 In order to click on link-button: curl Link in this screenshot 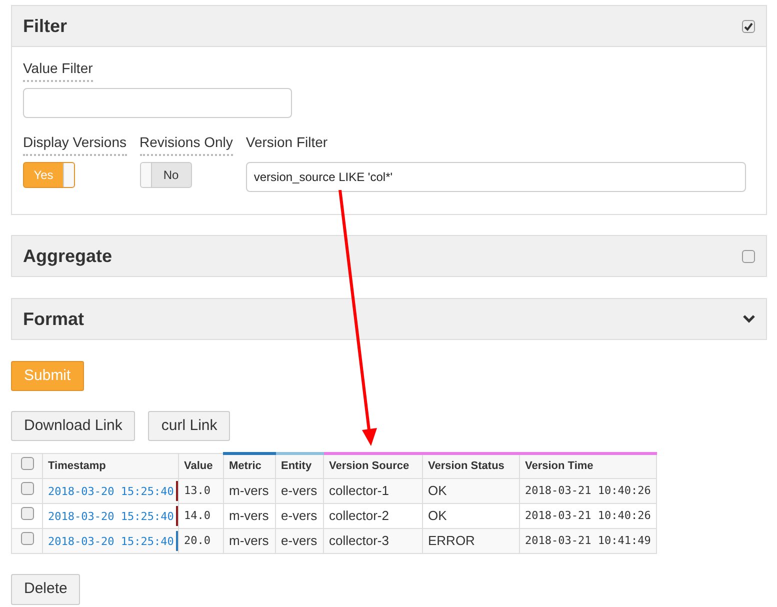, I will do `click(189, 426)`.